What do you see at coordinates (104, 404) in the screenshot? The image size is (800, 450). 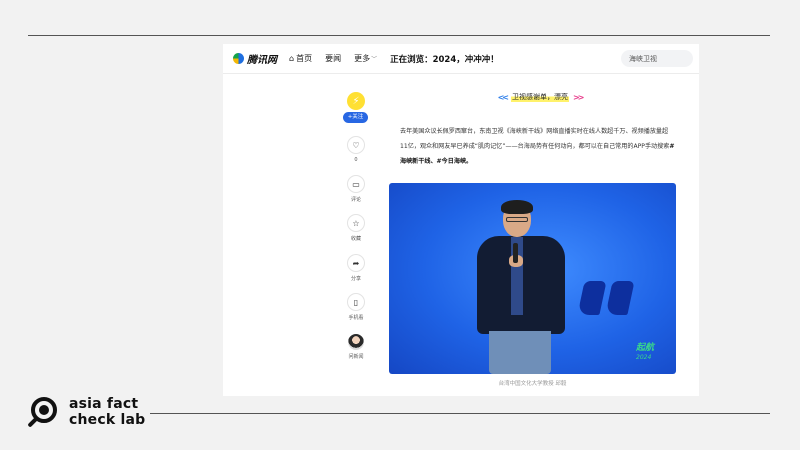 I see `brand-name-line1: asia fact` at bounding box center [104, 404].